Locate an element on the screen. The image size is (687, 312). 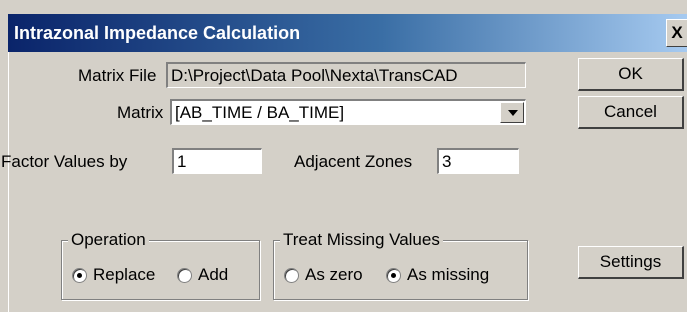
radio-add: Add is located at coordinates (202, 275).